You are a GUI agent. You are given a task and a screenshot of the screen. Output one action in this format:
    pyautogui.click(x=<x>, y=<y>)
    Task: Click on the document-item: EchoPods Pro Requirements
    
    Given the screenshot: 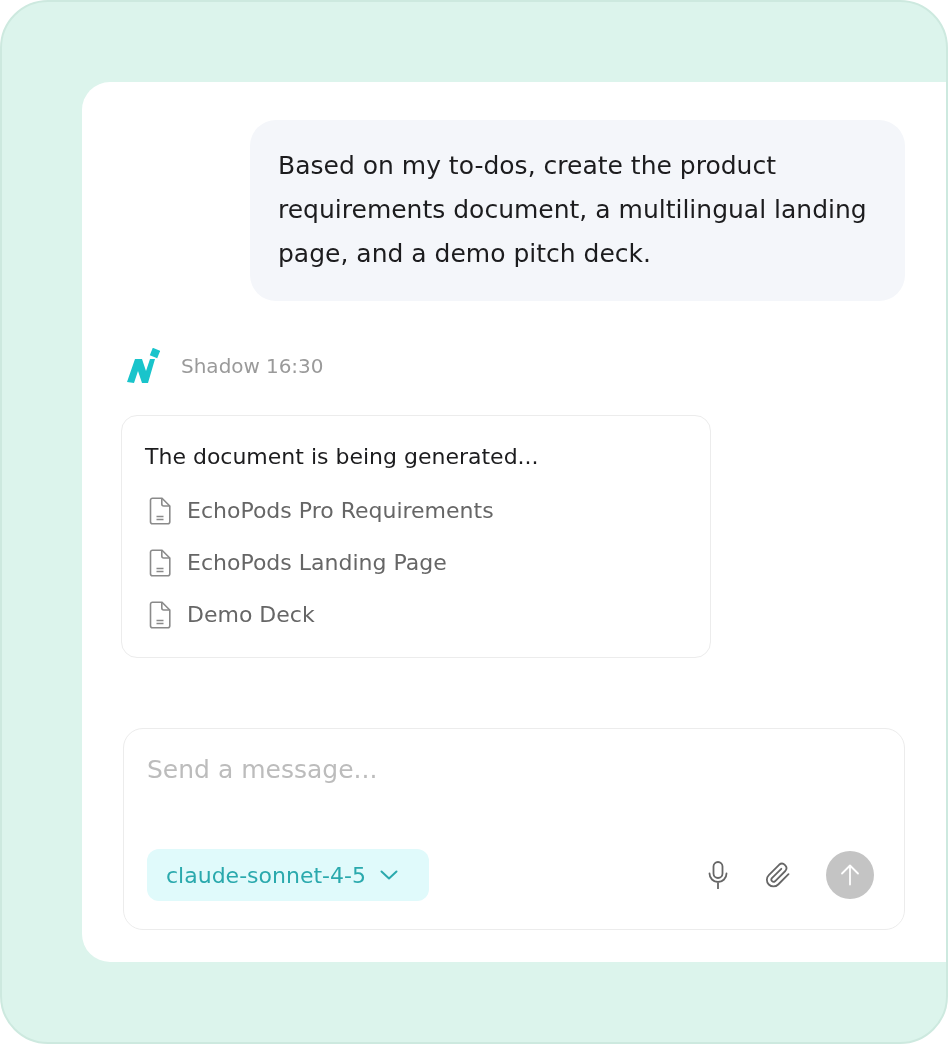 What is the action you would take?
    pyautogui.click(x=319, y=511)
    